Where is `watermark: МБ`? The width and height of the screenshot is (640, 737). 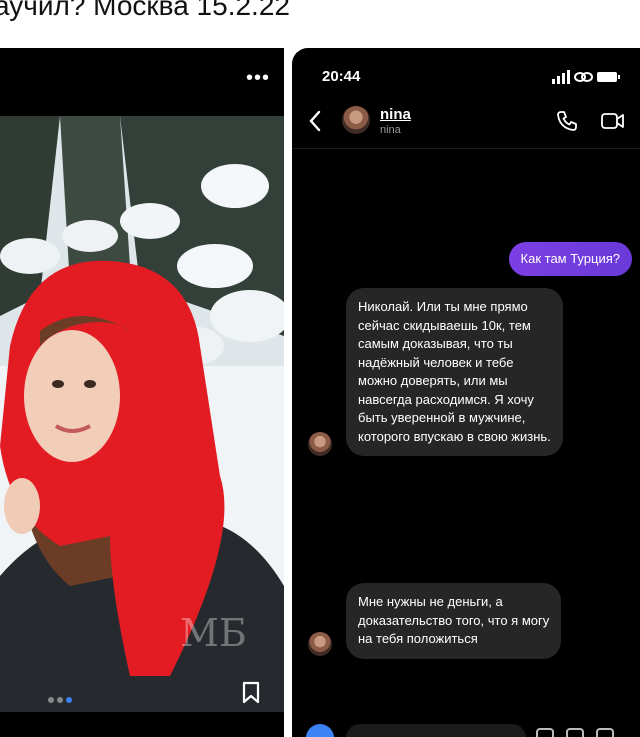 watermark: МБ is located at coordinates (213, 633).